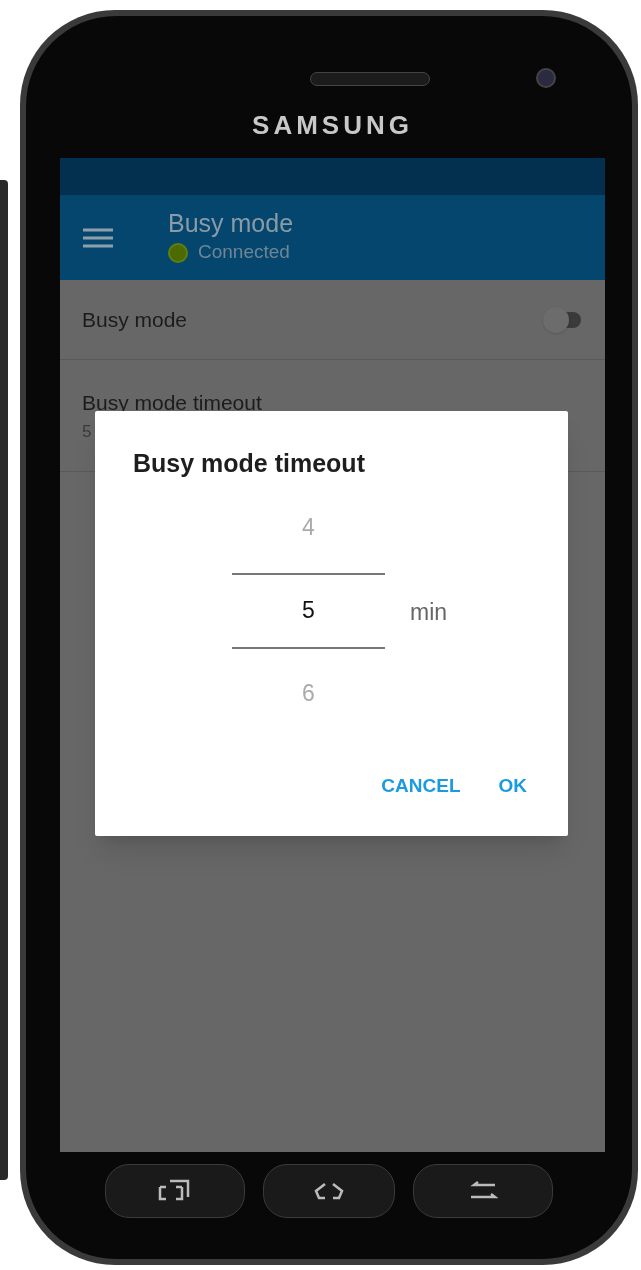 This screenshot has height=1270, width=641. Describe the element at coordinates (244, 252) in the screenshot. I see `connection-status: Connected` at that location.